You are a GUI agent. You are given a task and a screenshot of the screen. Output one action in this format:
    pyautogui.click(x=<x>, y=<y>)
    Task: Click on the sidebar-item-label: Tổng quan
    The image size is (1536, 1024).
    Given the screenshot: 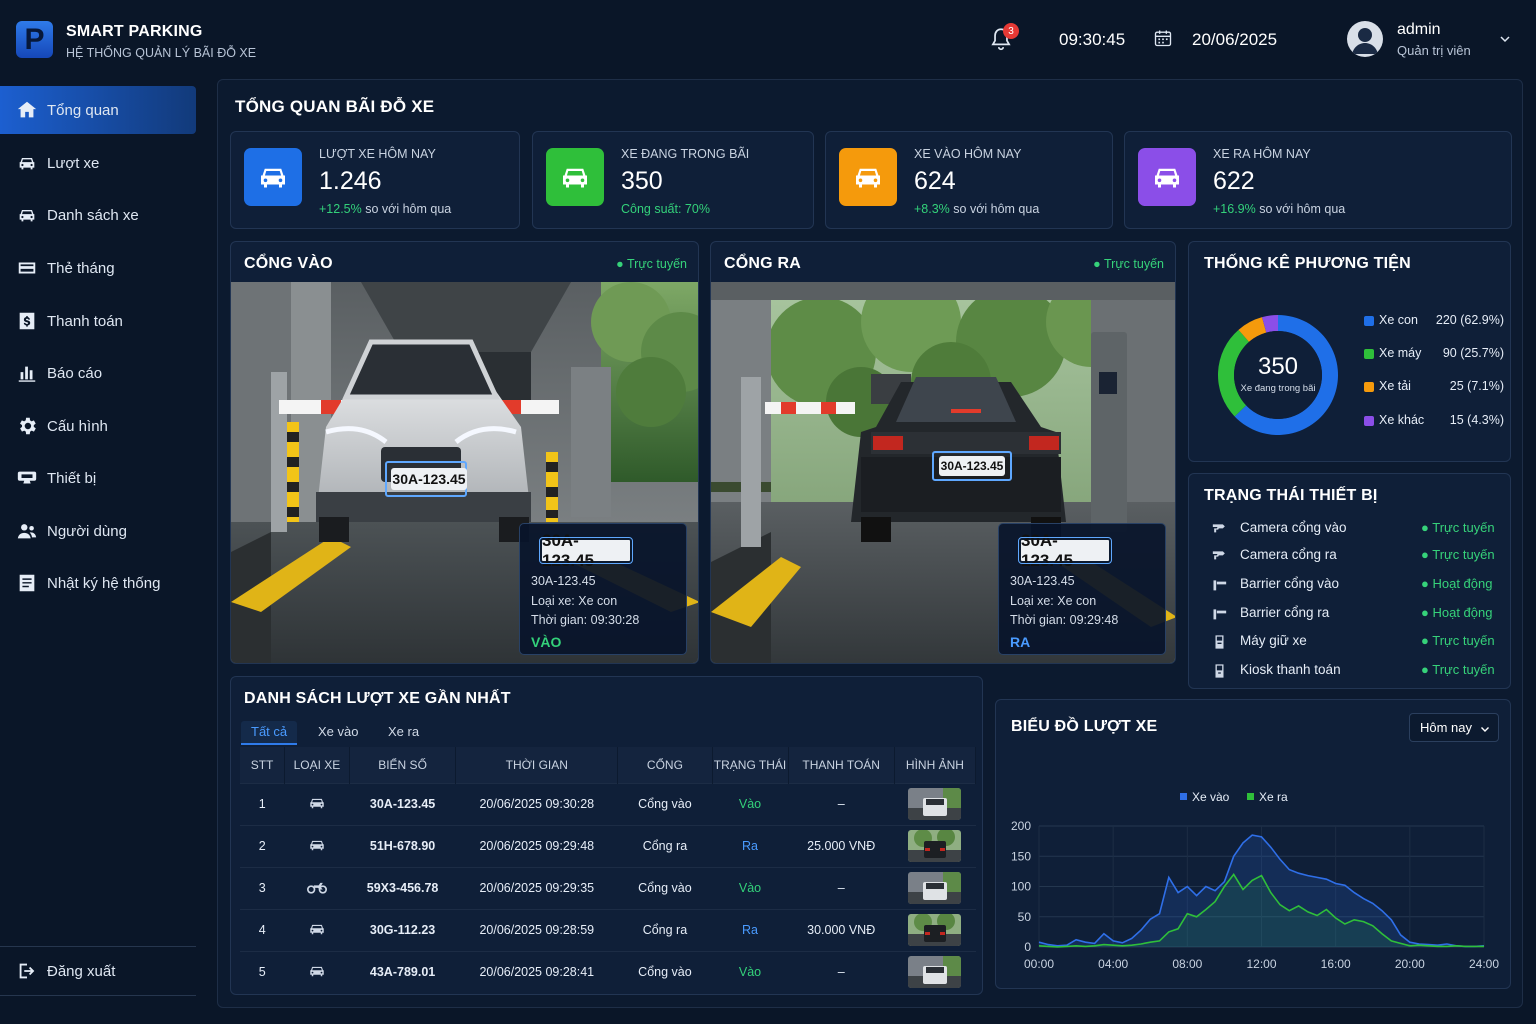 What is the action you would take?
    pyautogui.click(x=83, y=110)
    